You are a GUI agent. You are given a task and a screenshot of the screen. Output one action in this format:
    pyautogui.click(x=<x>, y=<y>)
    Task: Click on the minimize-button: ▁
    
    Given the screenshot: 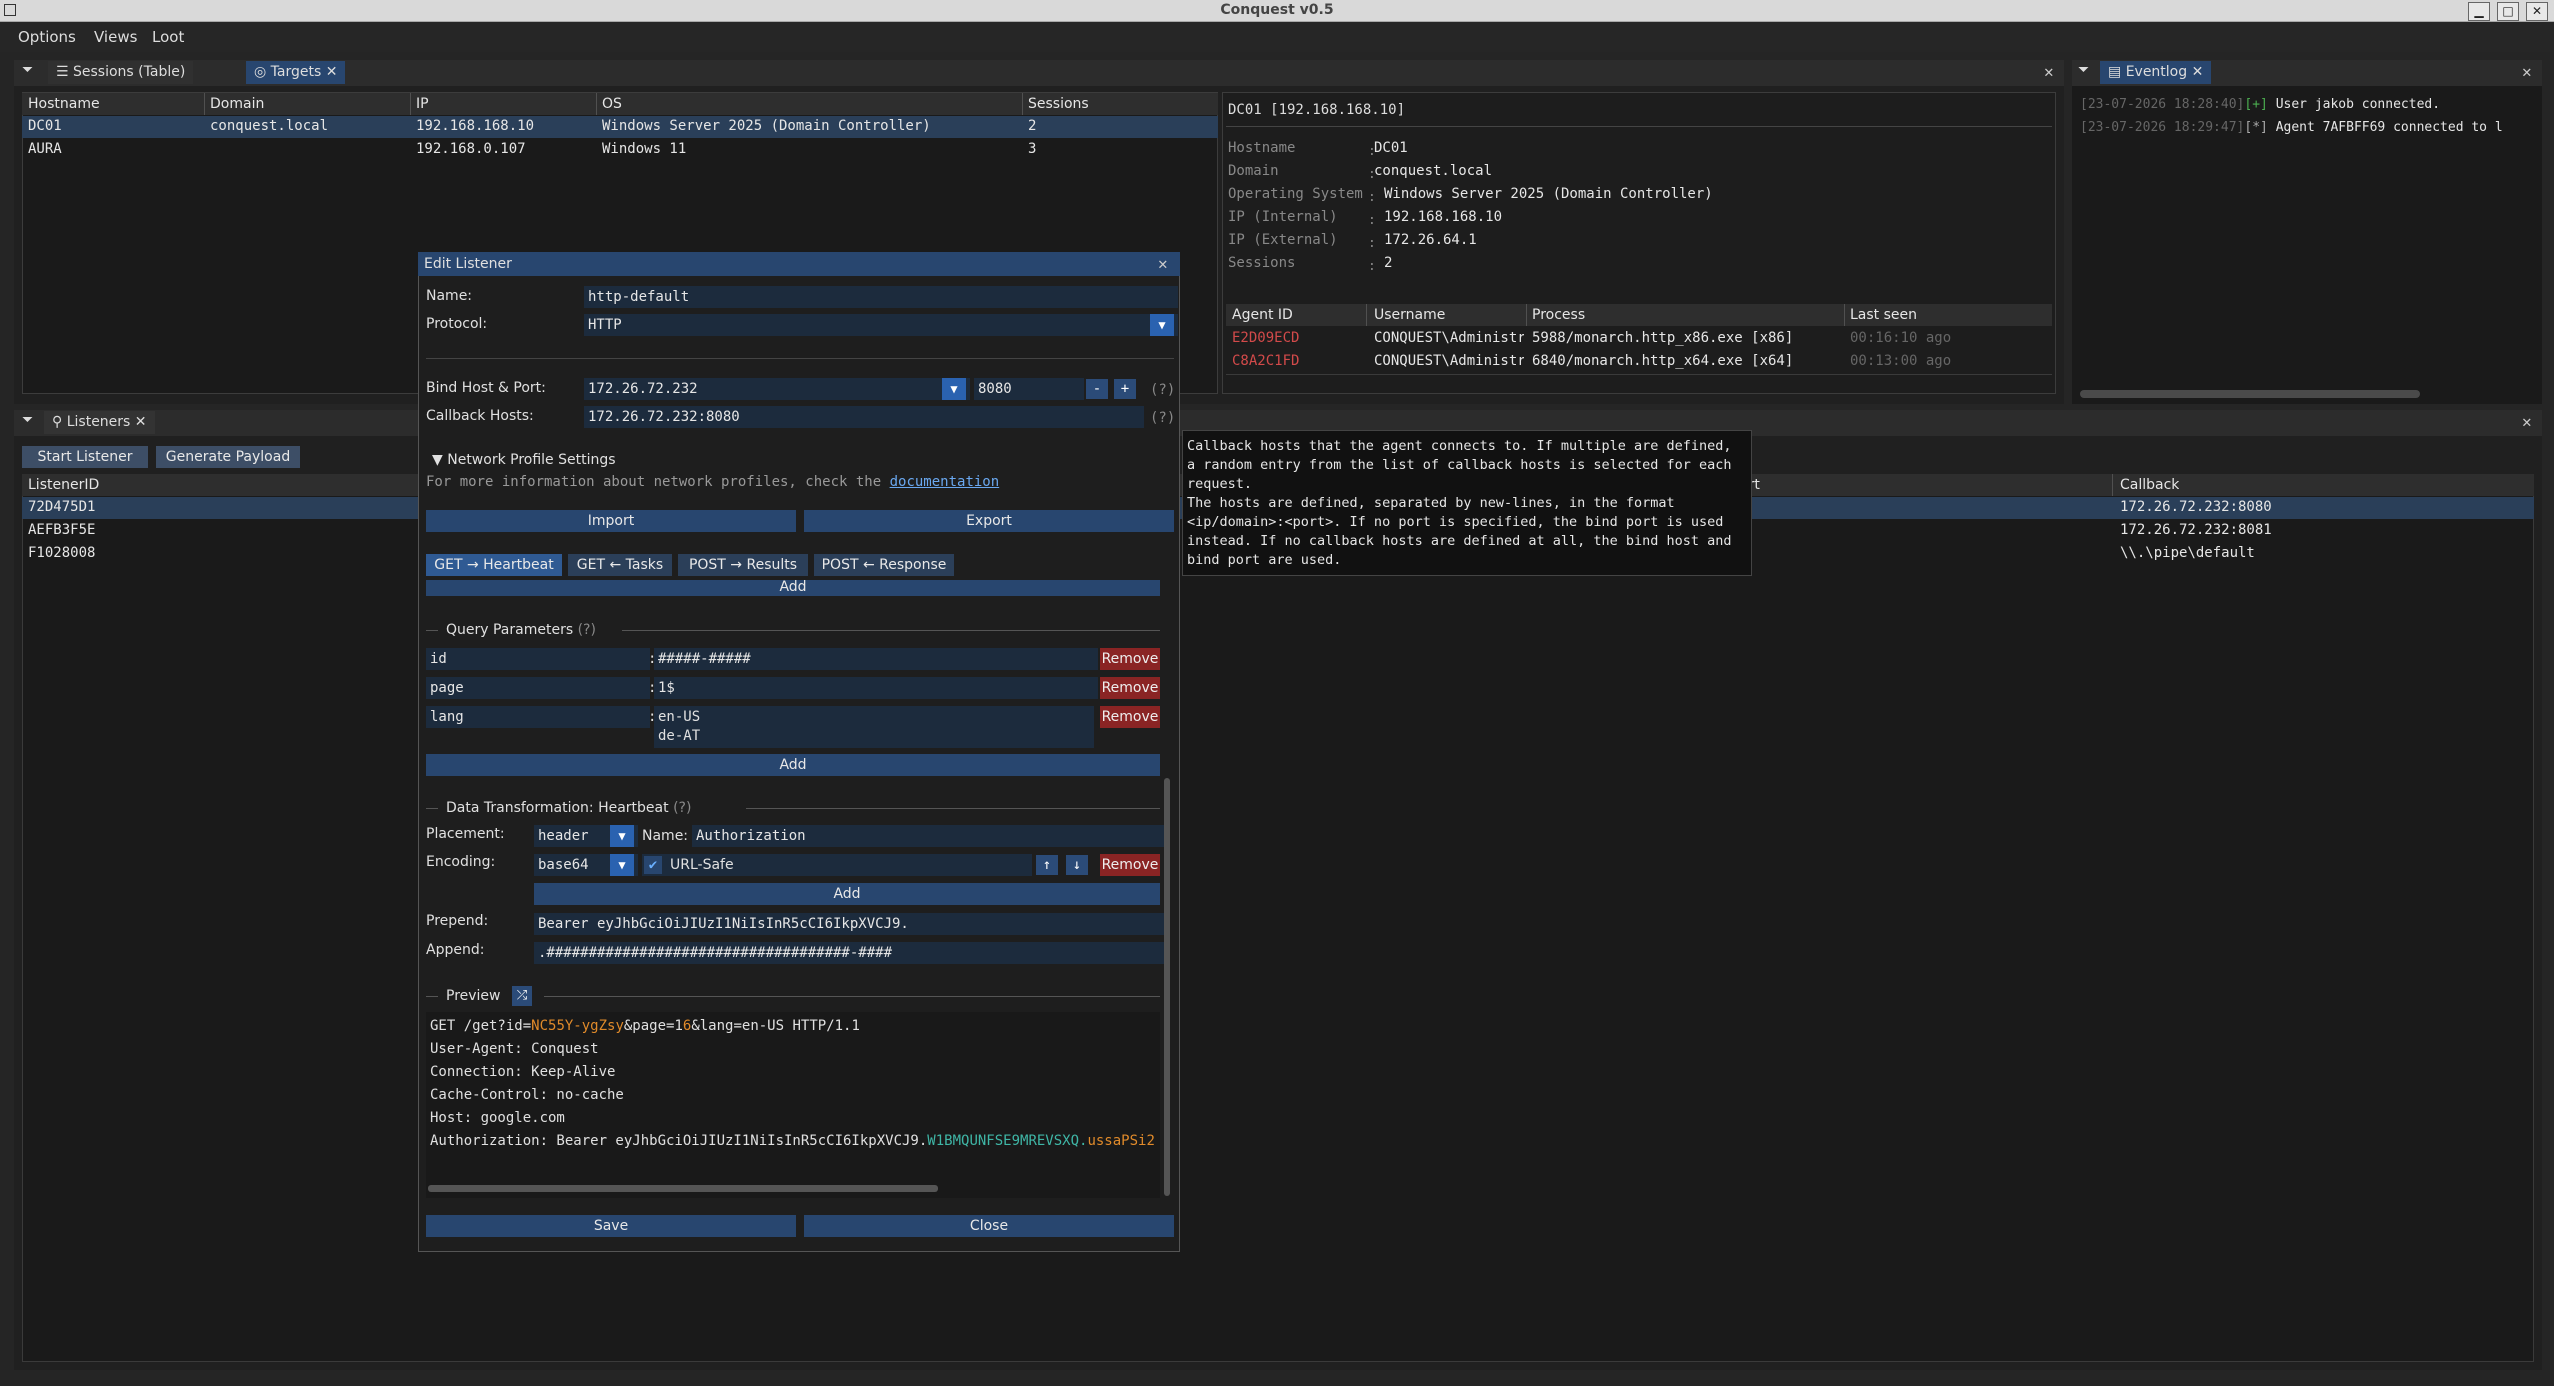 What is the action you would take?
    pyautogui.click(x=2479, y=11)
    